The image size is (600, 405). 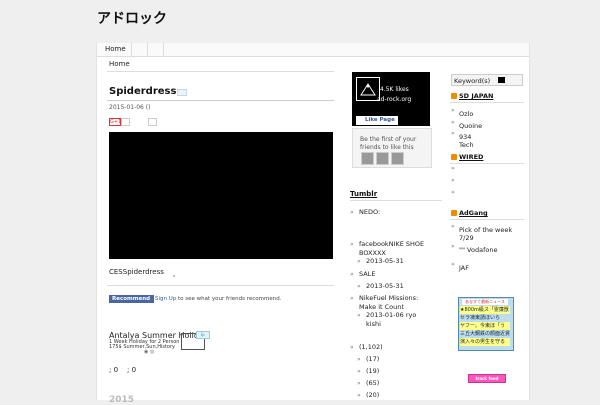 I want to click on nav-item-home: Home, so click(x=115, y=49).